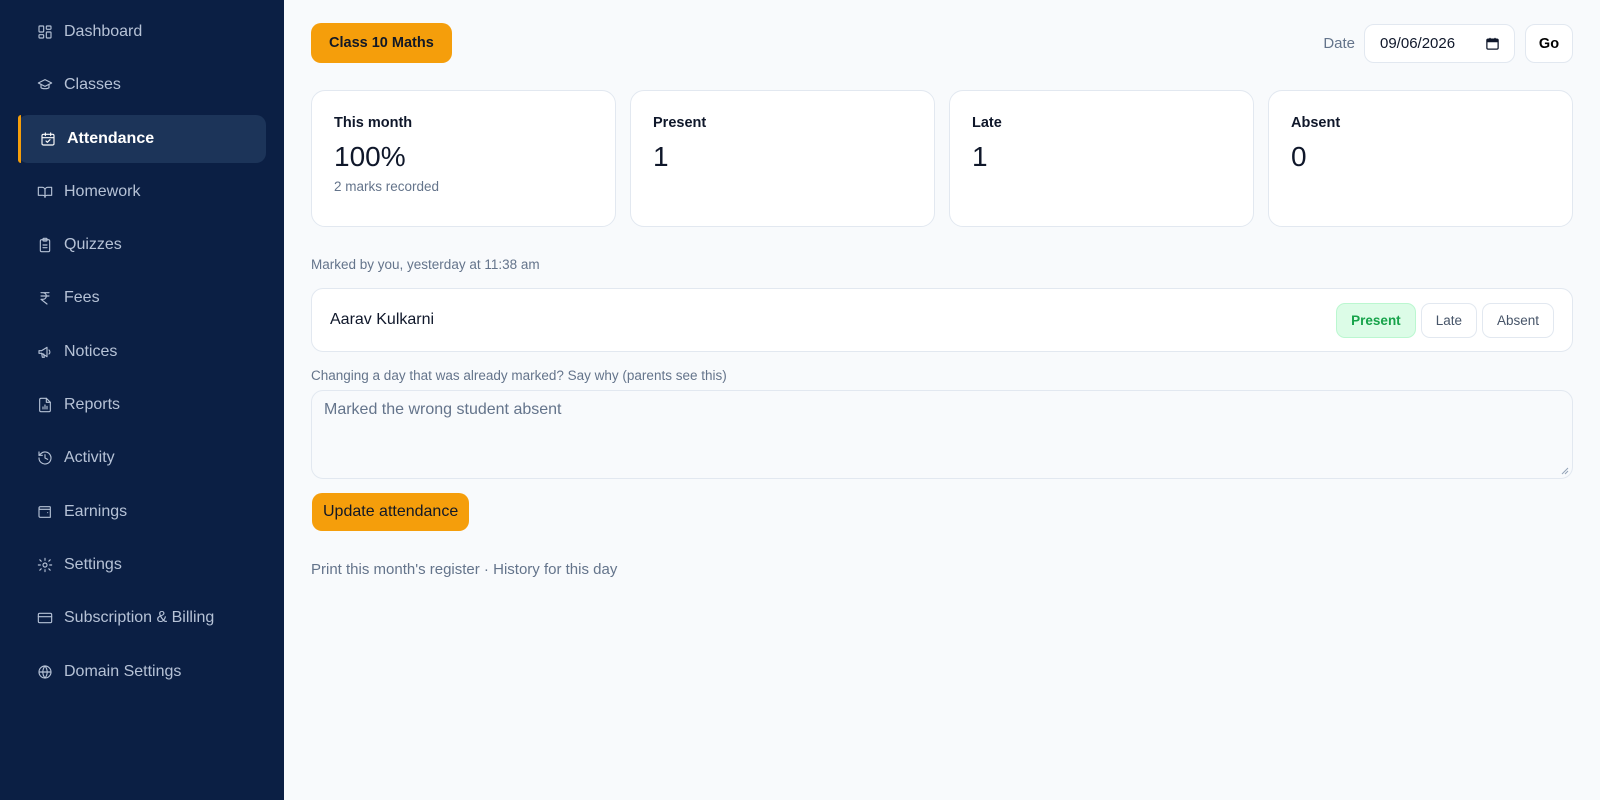  I want to click on date-input: 09/06/2026, so click(1439, 43).